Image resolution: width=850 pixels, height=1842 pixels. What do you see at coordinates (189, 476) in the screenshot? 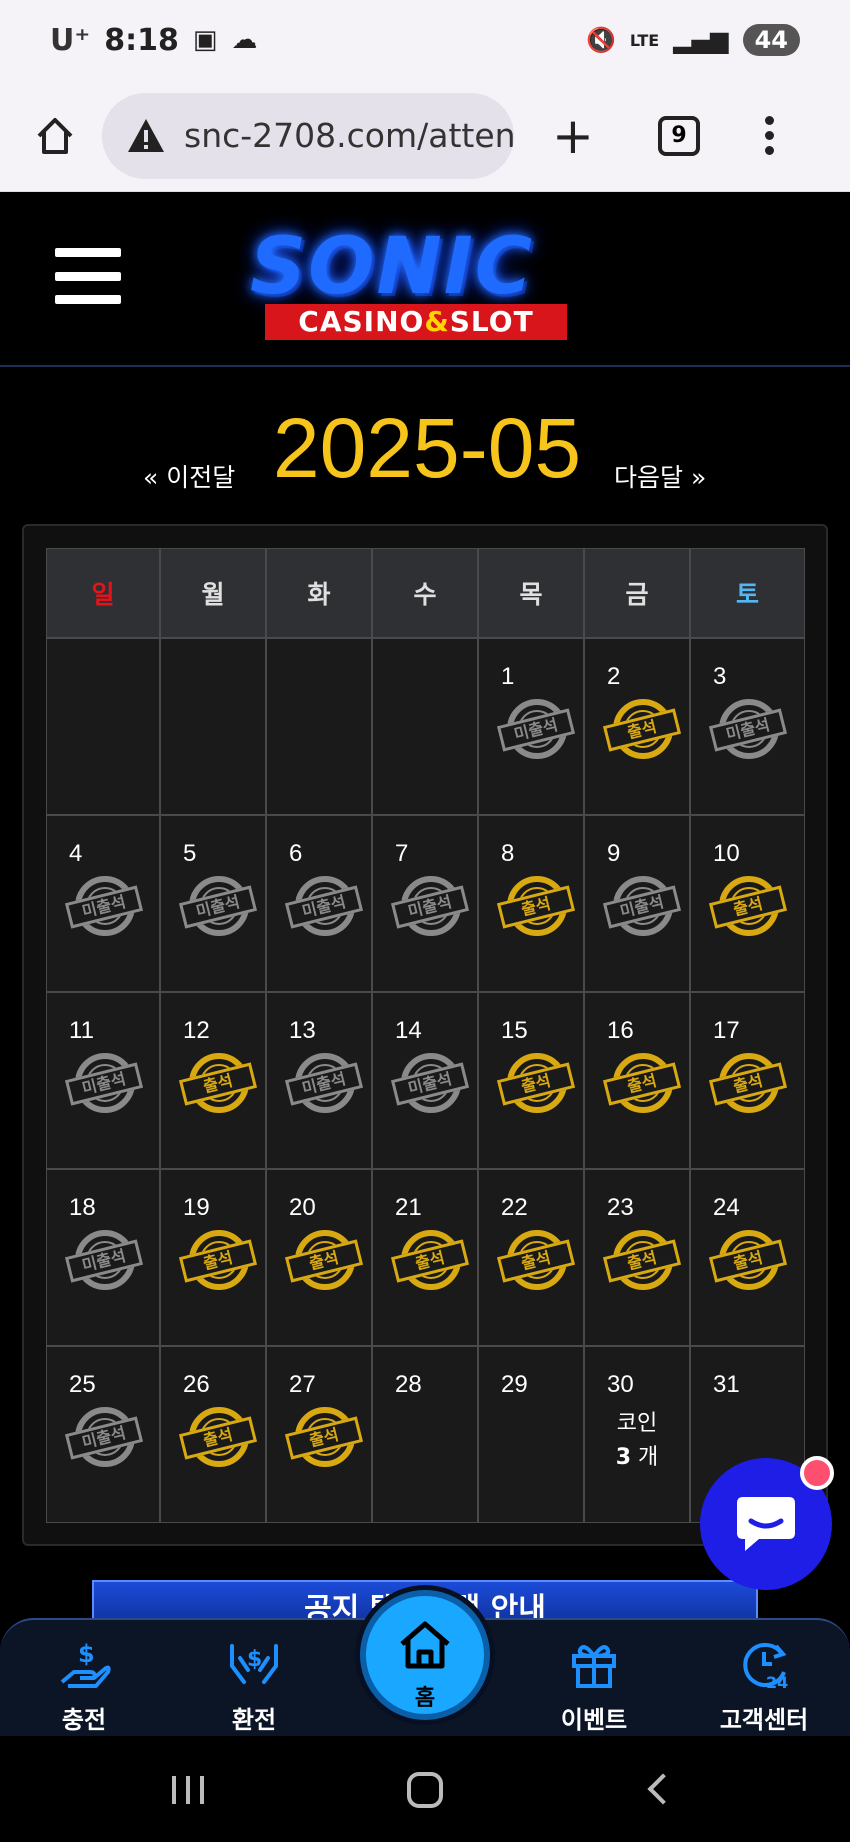
I see `prev-month-link: « 이전달` at bounding box center [189, 476].